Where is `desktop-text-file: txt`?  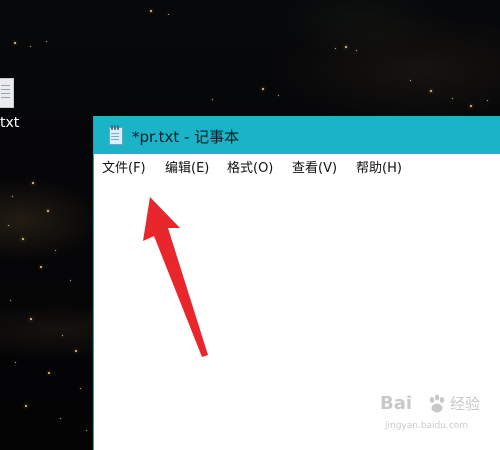 desktop-text-file: txt is located at coordinates (11, 106).